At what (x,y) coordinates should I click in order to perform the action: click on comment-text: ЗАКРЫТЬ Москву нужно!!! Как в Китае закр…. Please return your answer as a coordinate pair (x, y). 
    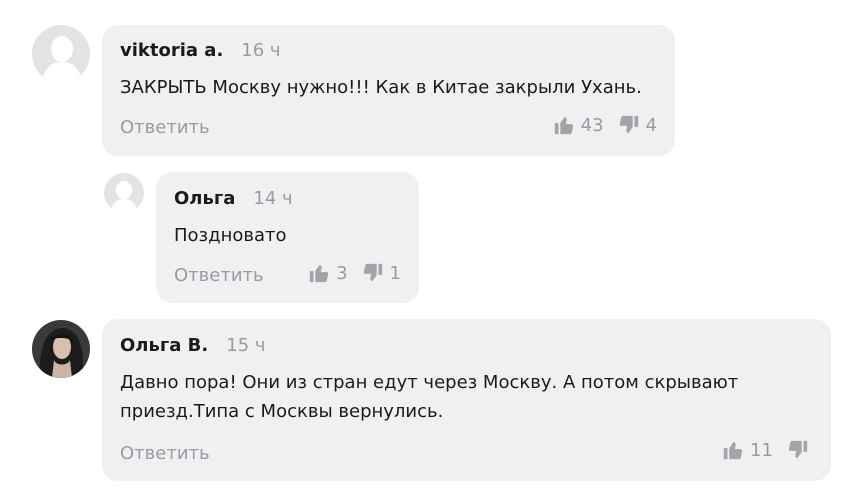
    Looking at the image, I should click on (381, 87).